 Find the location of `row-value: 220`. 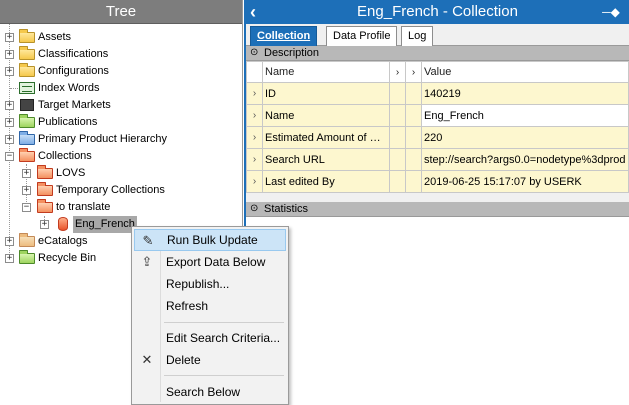

row-value: 220 is located at coordinates (525, 137).